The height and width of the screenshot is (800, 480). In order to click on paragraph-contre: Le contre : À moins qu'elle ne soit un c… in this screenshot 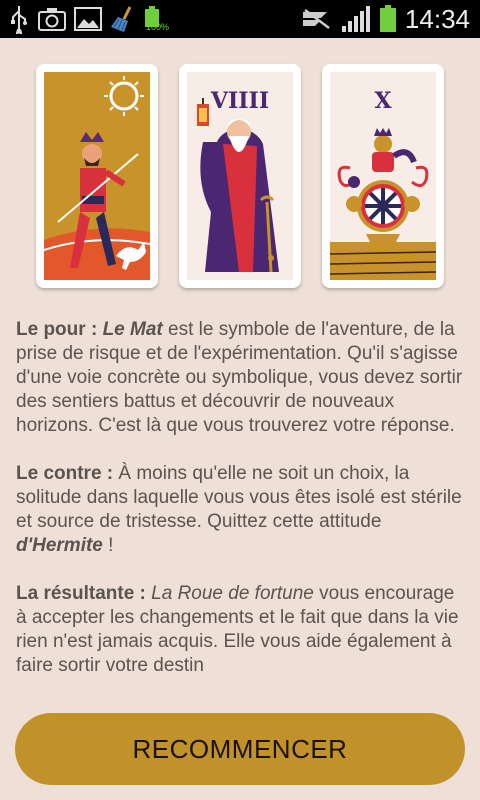, I will do `click(242, 510)`.